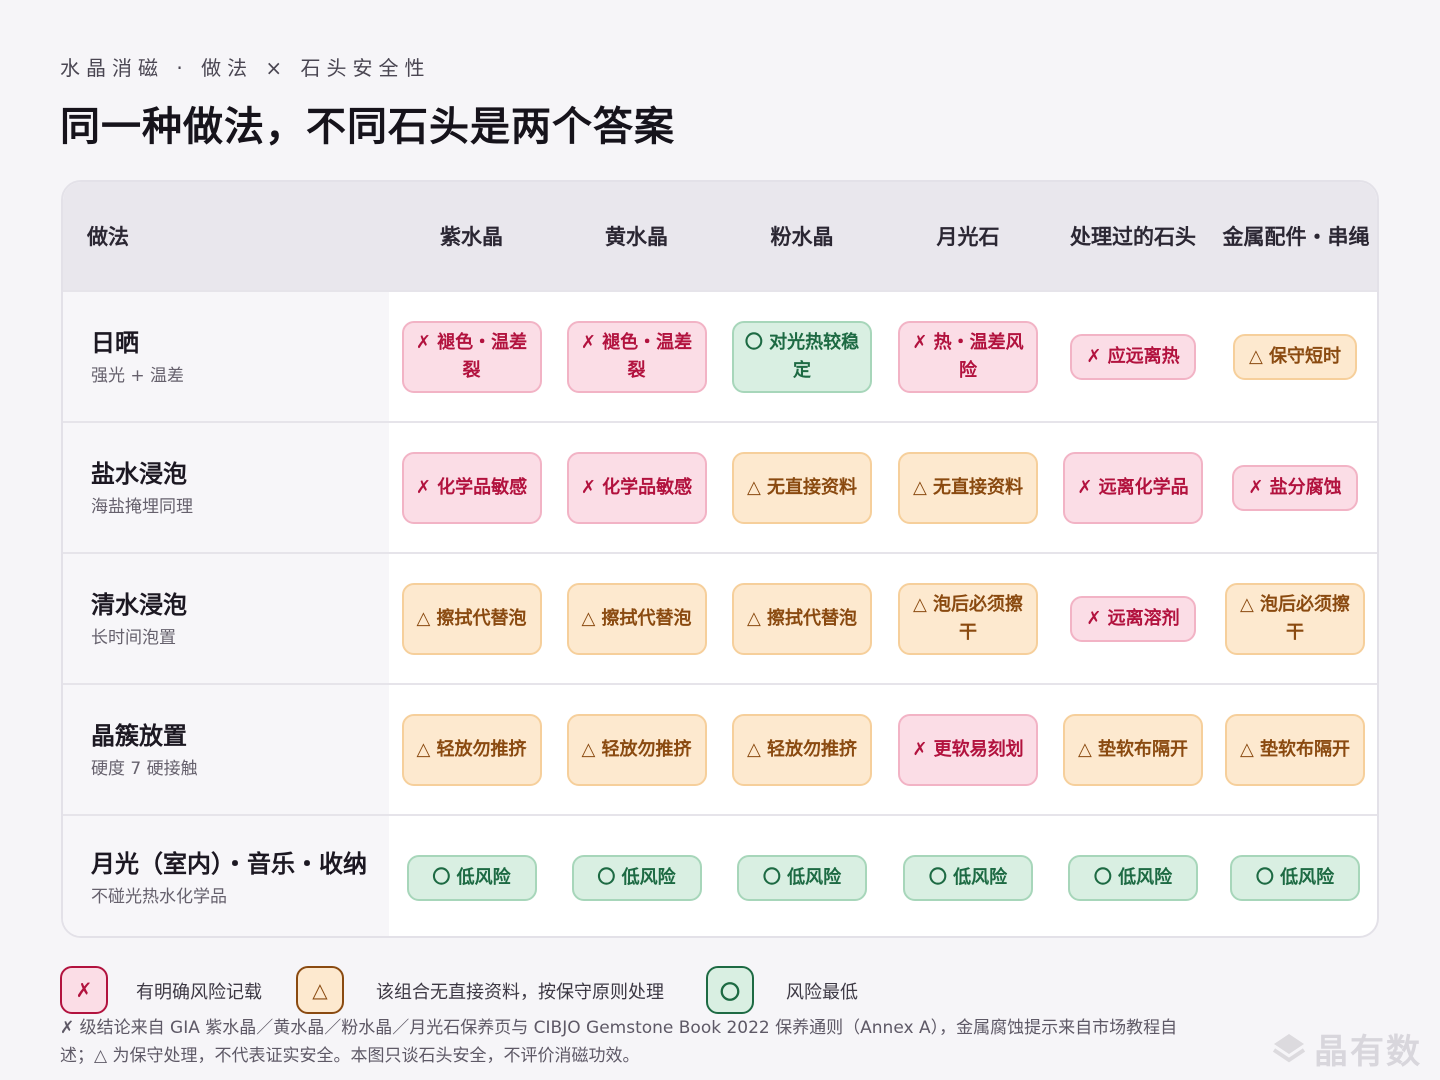 The image size is (1440, 1080). What do you see at coordinates (636, 237) in the screenshot?
I see `header-citrine: 黄水晶` at bounding box center [636, 237].